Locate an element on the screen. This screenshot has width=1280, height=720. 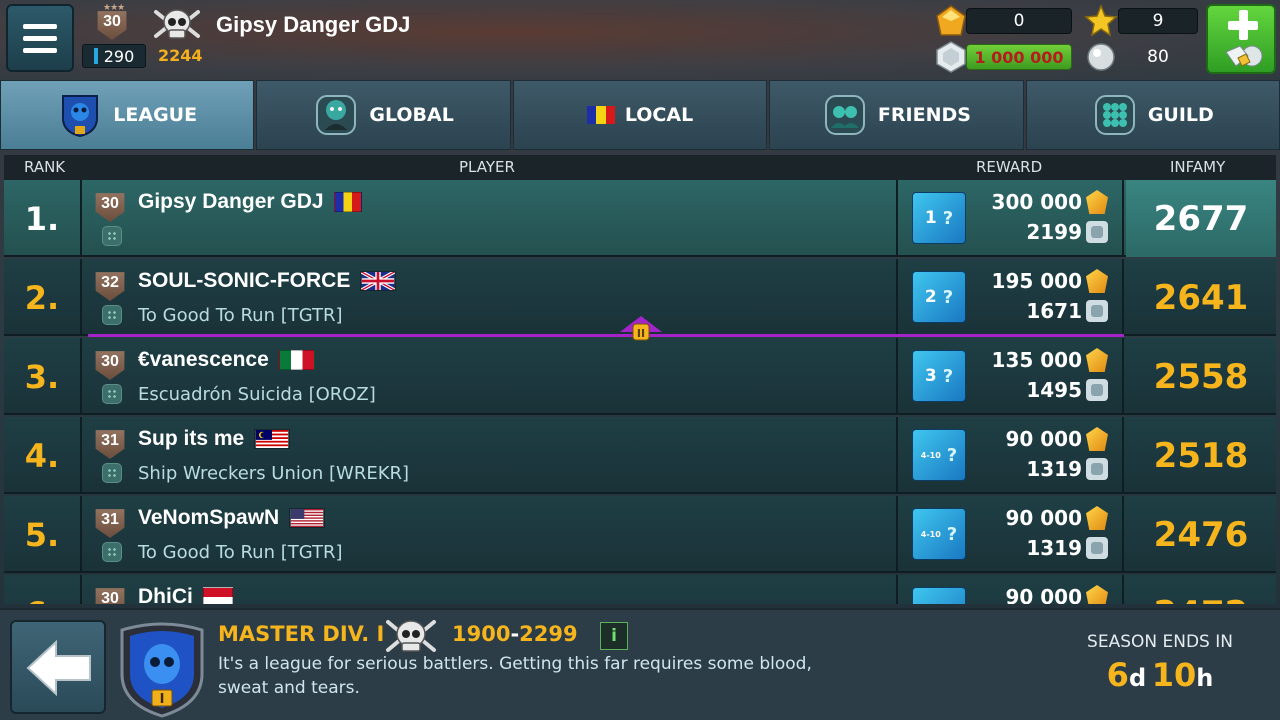
xp-value: 290 is located at coordinates (119, 56).